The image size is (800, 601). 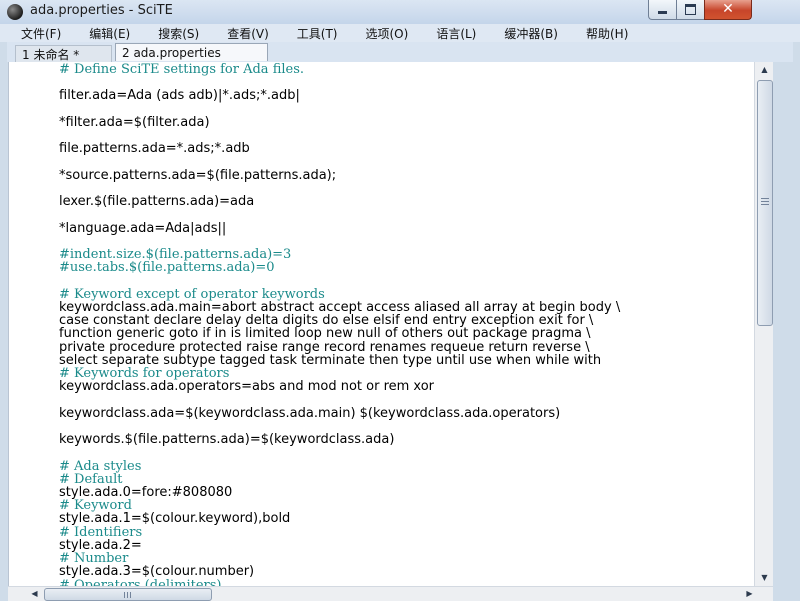 I want to click on menu-view: 查看(V), so click(x=243, y=33).